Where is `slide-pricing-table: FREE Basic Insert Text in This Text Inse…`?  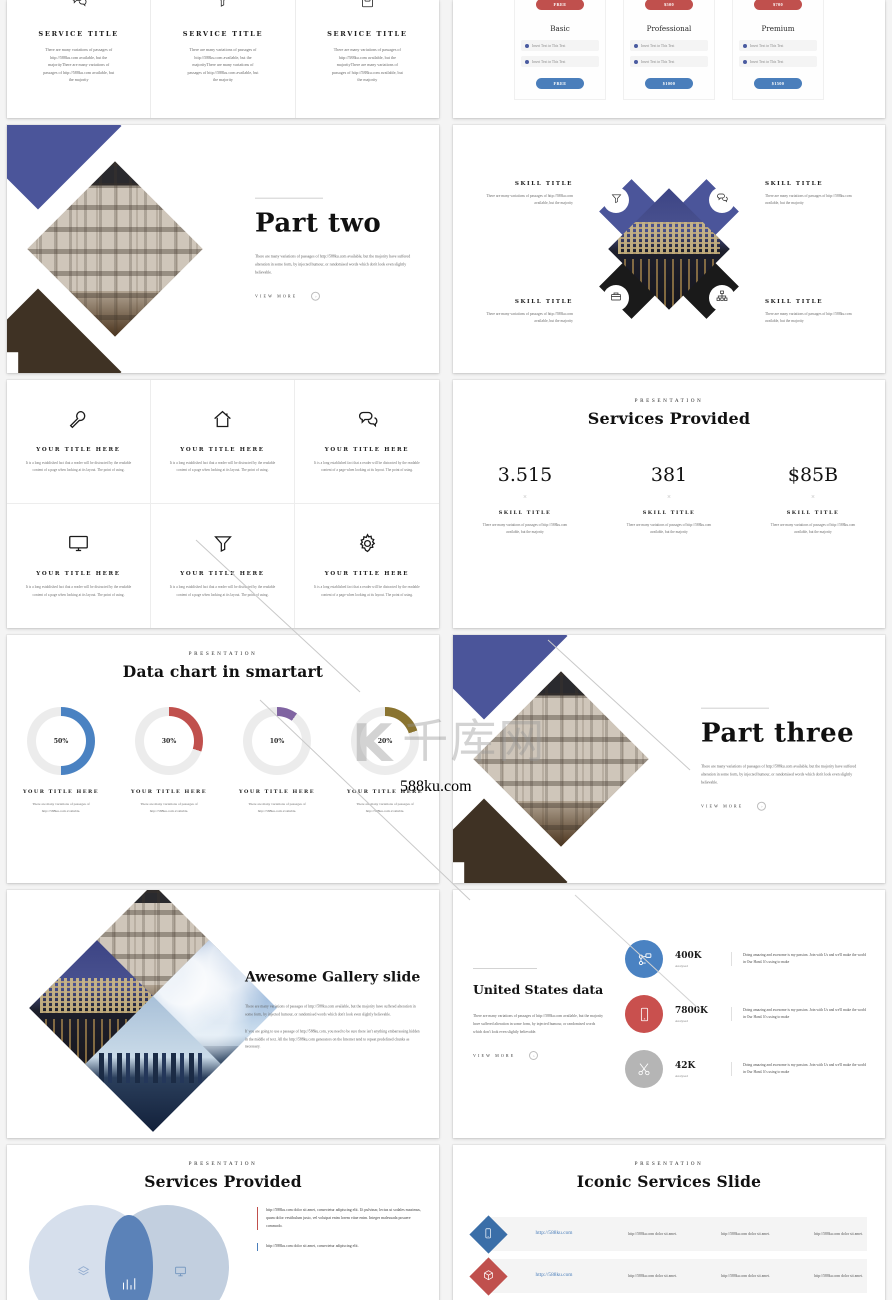
slide-pricing-table: FREE Basic Insert Text in This Text Inse… is located at coordinates (669, 59).